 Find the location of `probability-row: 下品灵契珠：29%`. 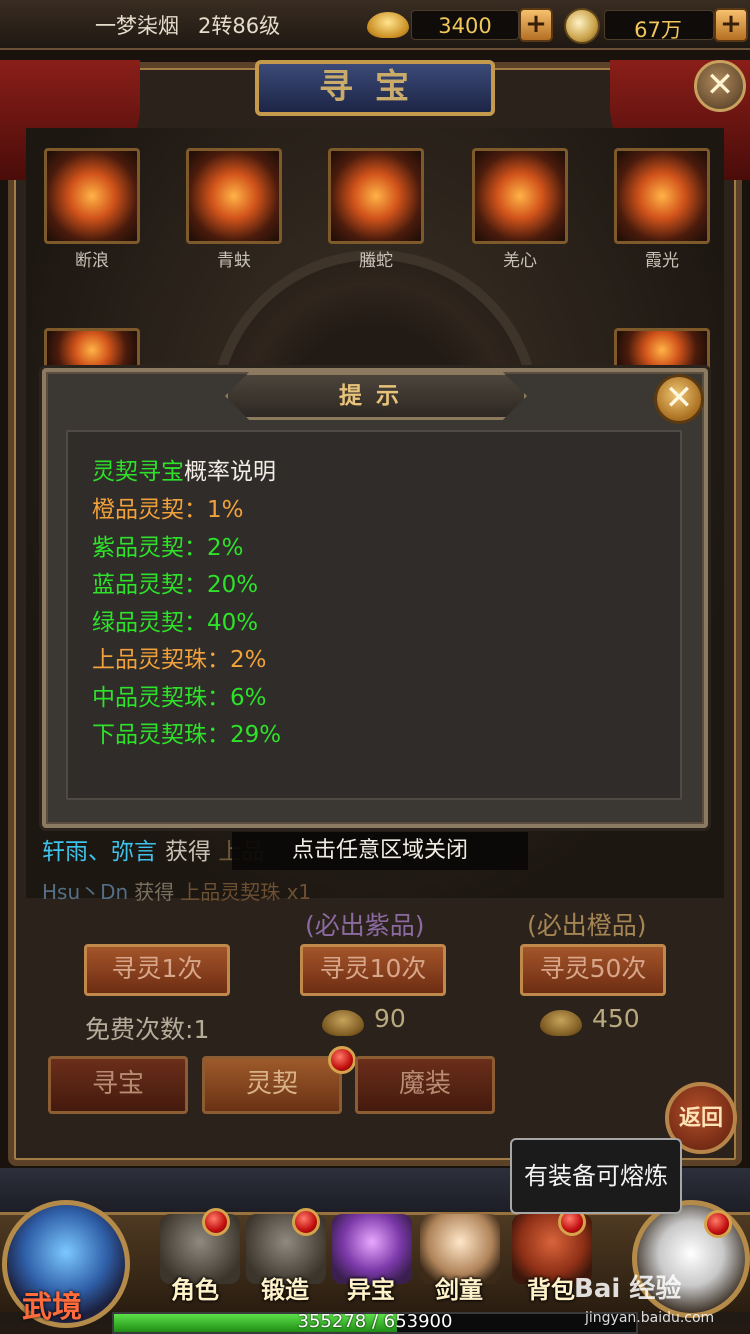

probability-row: 下品灵契珠：29% is located at coordinates (187, 735).